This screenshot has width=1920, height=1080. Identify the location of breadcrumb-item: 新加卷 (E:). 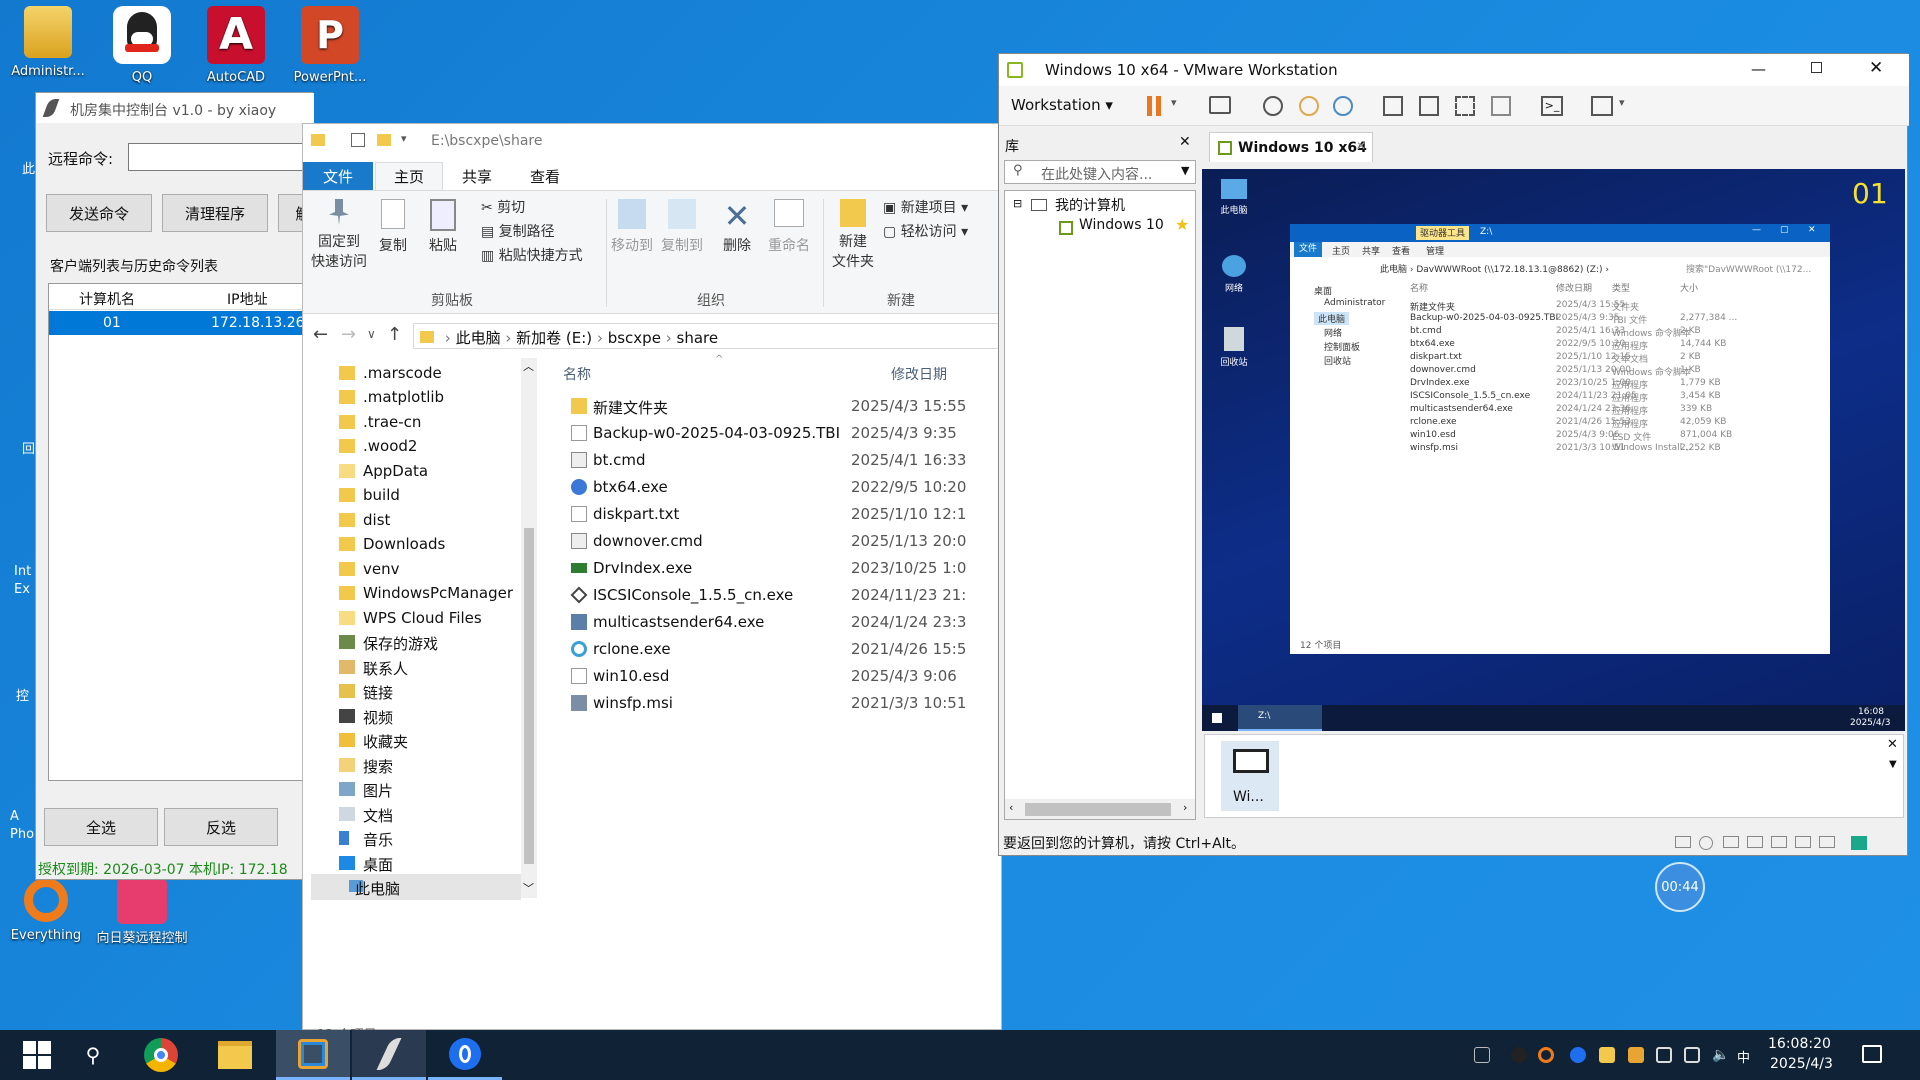
(554, 338).